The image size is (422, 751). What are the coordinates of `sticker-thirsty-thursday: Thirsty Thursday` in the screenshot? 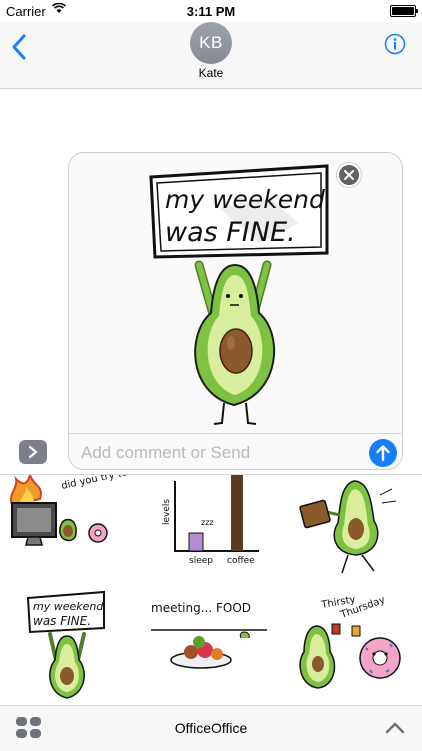 It's located at (352, 647).